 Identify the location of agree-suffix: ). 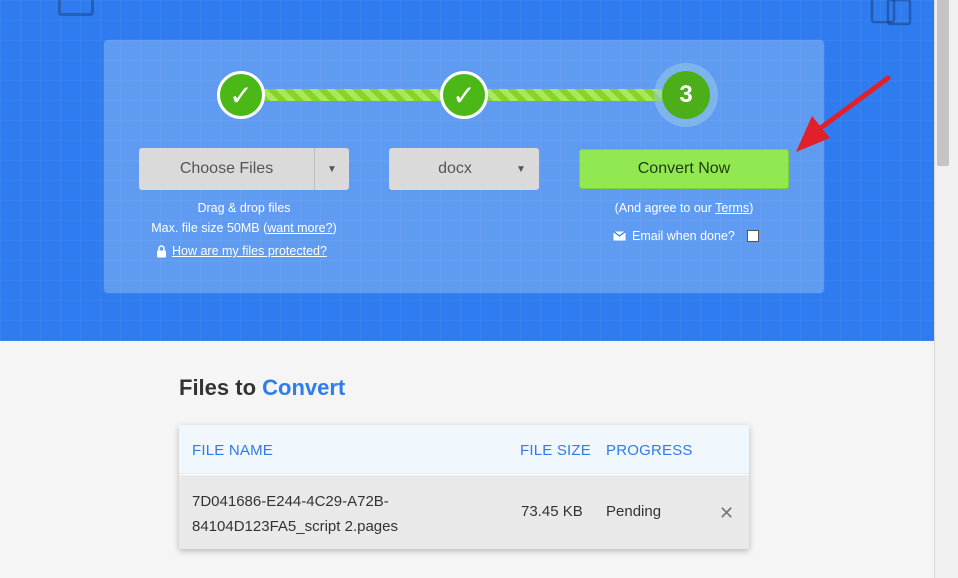
(751, 208).